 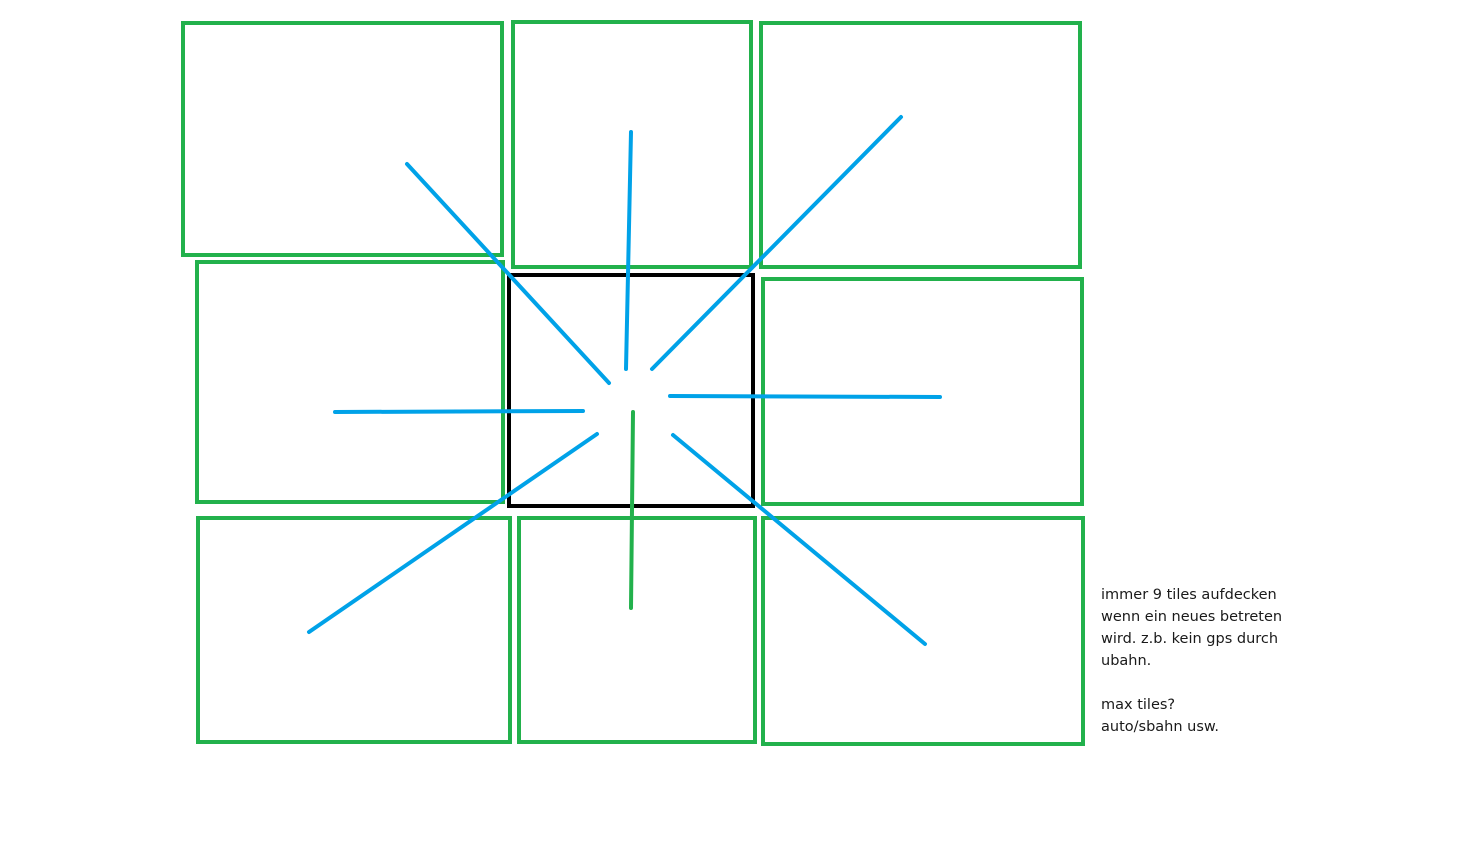 What do you see at coordinates (1160, 727) in the screenshot?
I see `note-line-7: auto/sbahn usw.` at bounding box center [1160, 727].